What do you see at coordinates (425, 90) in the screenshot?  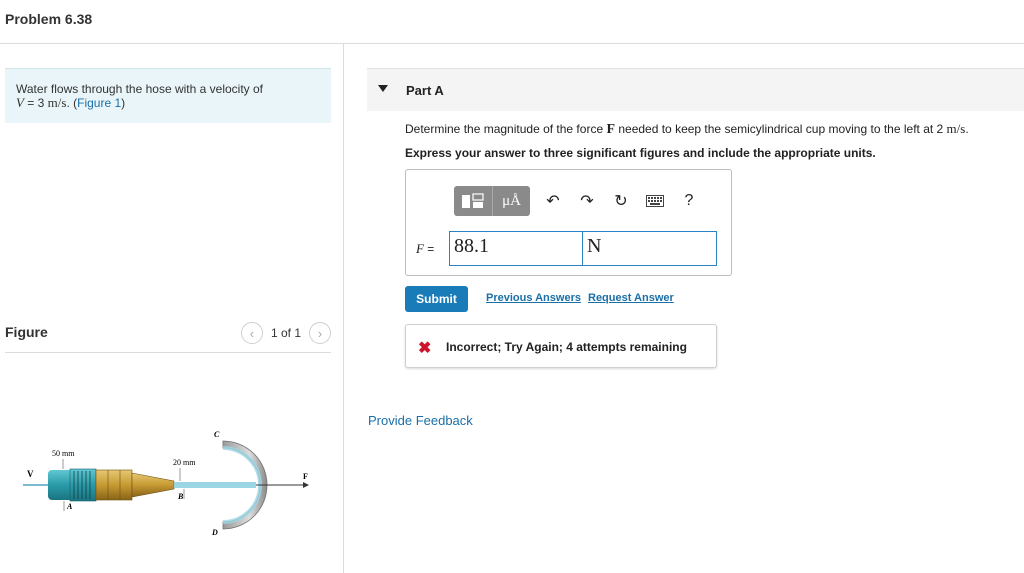 I see `part-a-label: Part A` at bounding box center [425, 90].